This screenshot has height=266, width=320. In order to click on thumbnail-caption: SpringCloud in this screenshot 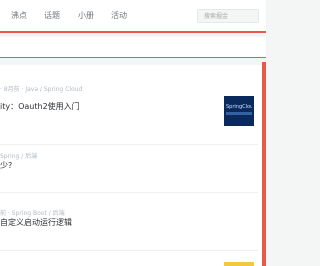, I will do `click(239, 107)`.